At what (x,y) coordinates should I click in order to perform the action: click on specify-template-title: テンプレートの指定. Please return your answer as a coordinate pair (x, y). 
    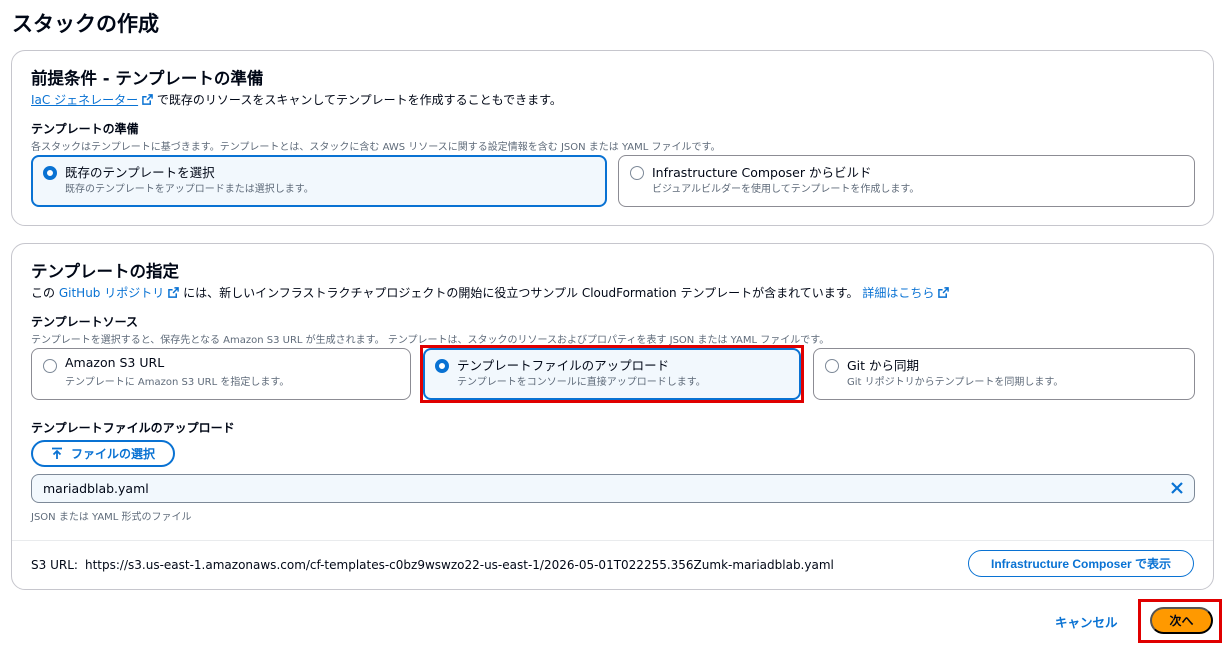
    Looking at the image, I should click on (105, 271).